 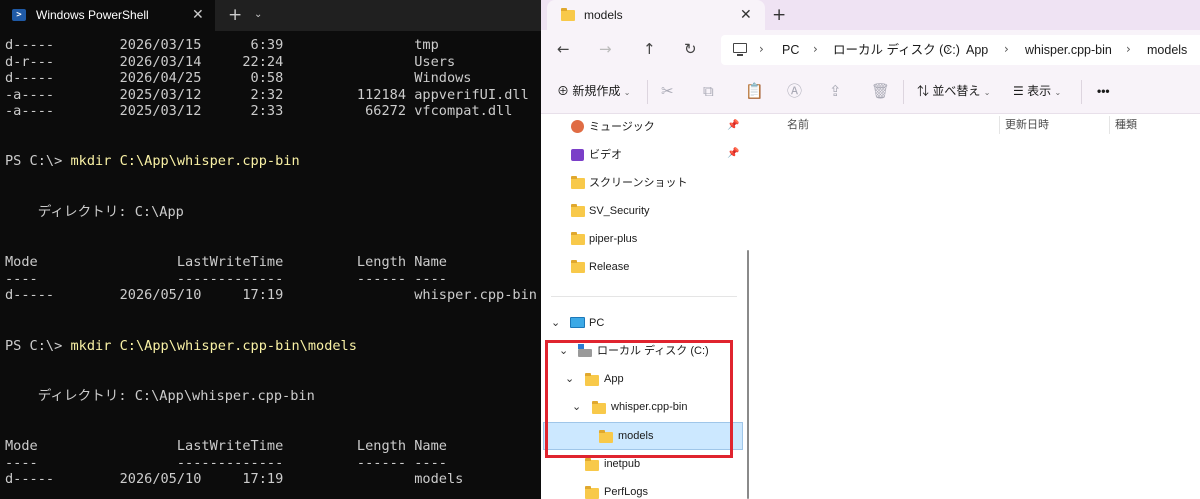 I want to click on new-button: ⊕ 新規作成 ⌄, so click(x=593, y=92).